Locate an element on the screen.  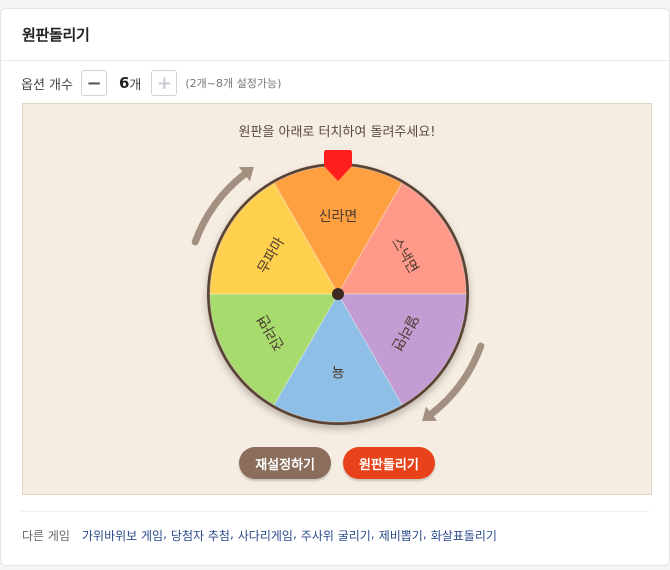
decrease-button: − is located at coordinates (93, 83).